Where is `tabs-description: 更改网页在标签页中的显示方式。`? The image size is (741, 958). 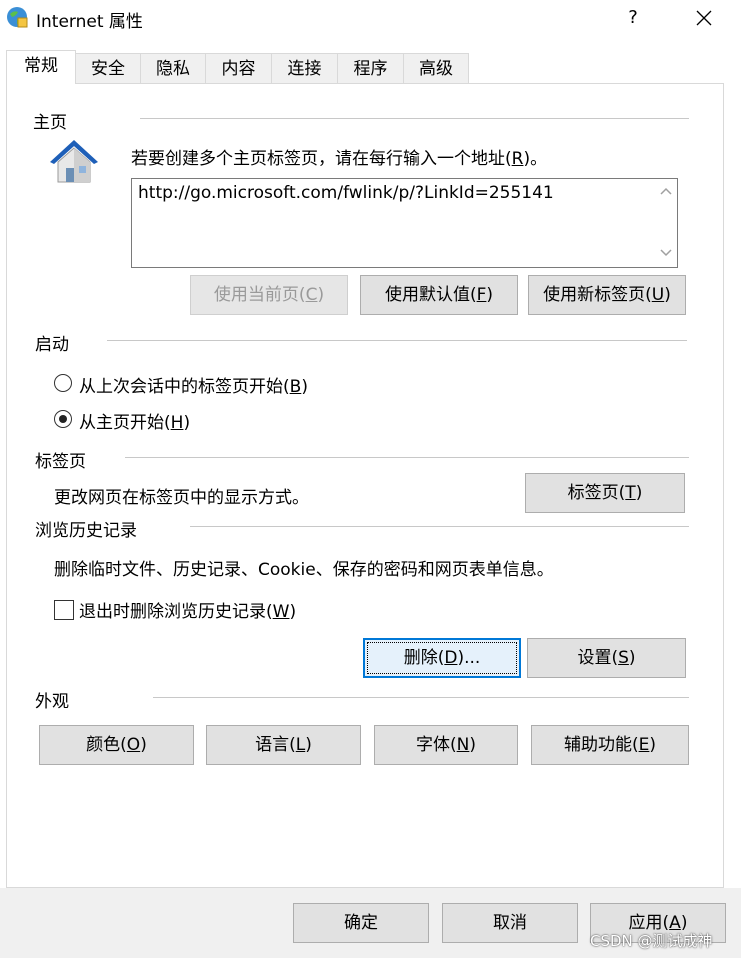
tabs-description: 更改网页在标签页中的显示方式。 is located at coordinates (181, 498).